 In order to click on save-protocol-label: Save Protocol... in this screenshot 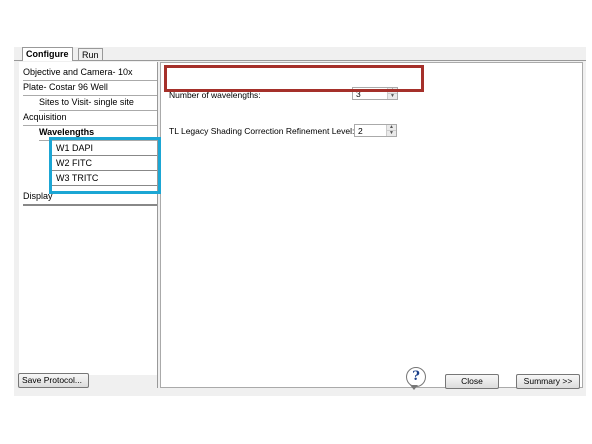, I will do `click(52, 380)`.